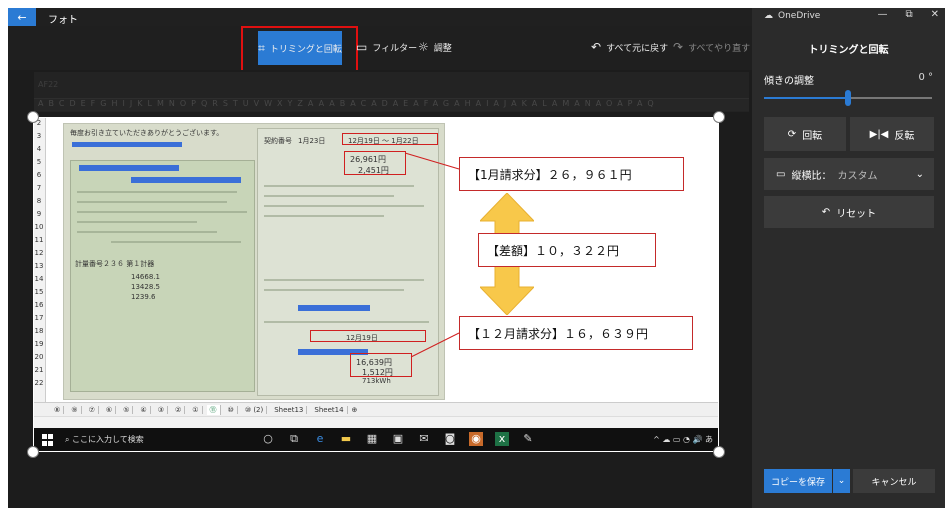 This screenshot has height=515, width=947. Describe the element at coordinates (882, 14) in the screenshot. I see `minimize-button: —` at that location.